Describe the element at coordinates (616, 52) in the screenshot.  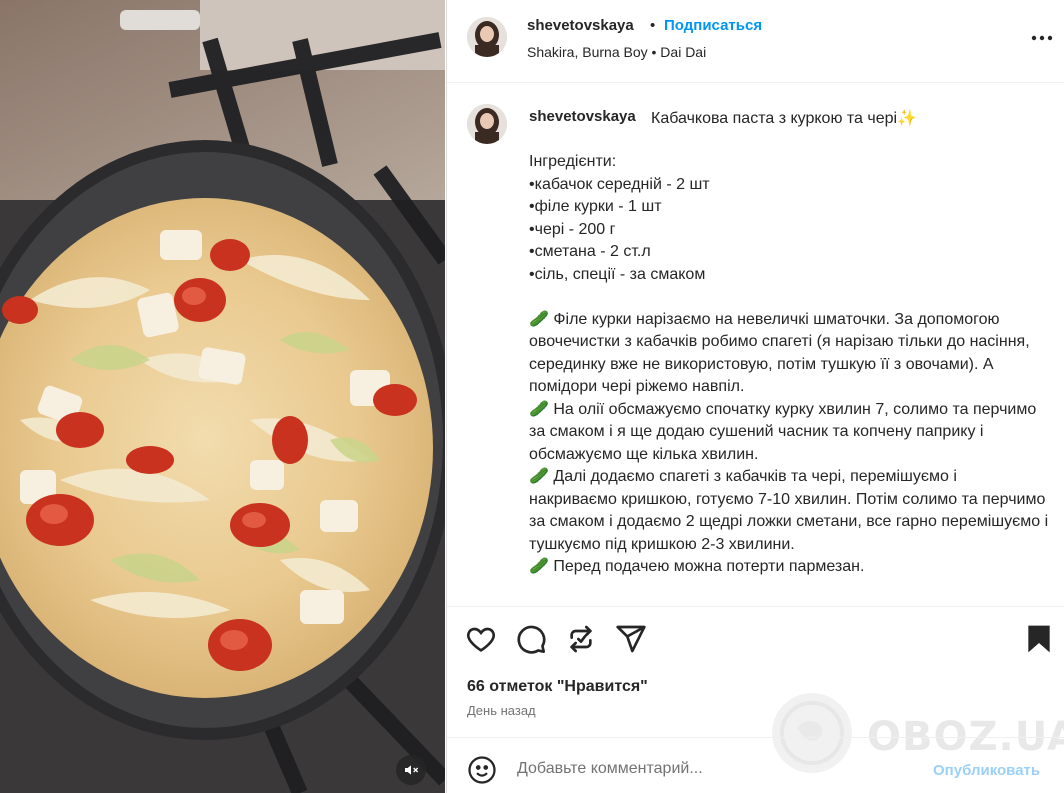
I see `music-info: Shakira, Burna Boy • Dai Dai` at that location.